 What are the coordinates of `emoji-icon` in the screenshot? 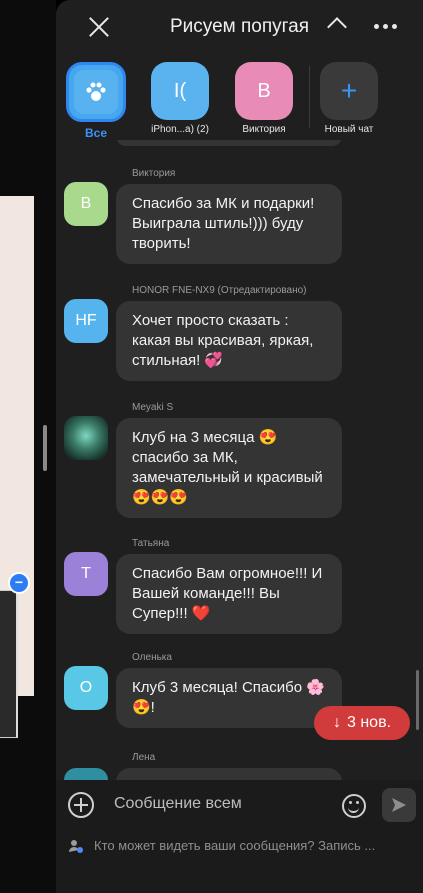 It's located at (354, 806).